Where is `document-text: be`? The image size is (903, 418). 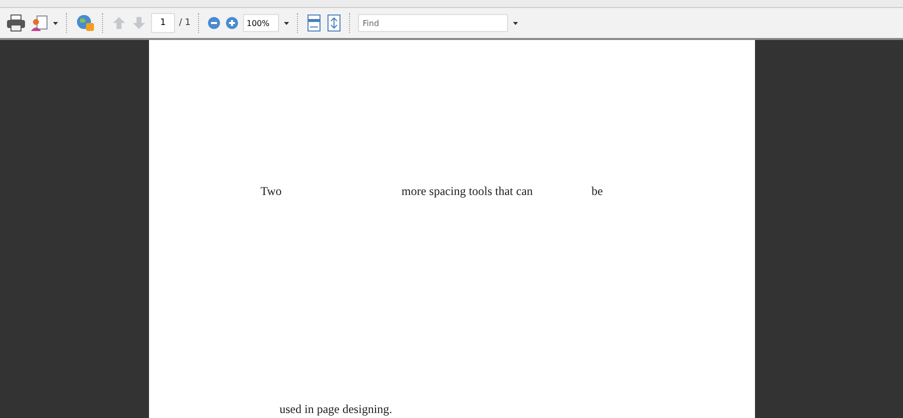 document-text: be is located at coordinates (597, 191).